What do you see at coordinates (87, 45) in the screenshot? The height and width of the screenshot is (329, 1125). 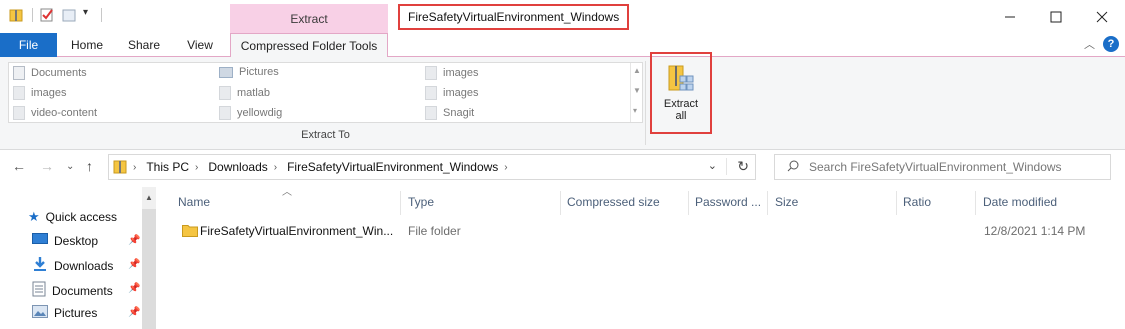 I see `tab-home: Home` at bounding box center [87, 45].